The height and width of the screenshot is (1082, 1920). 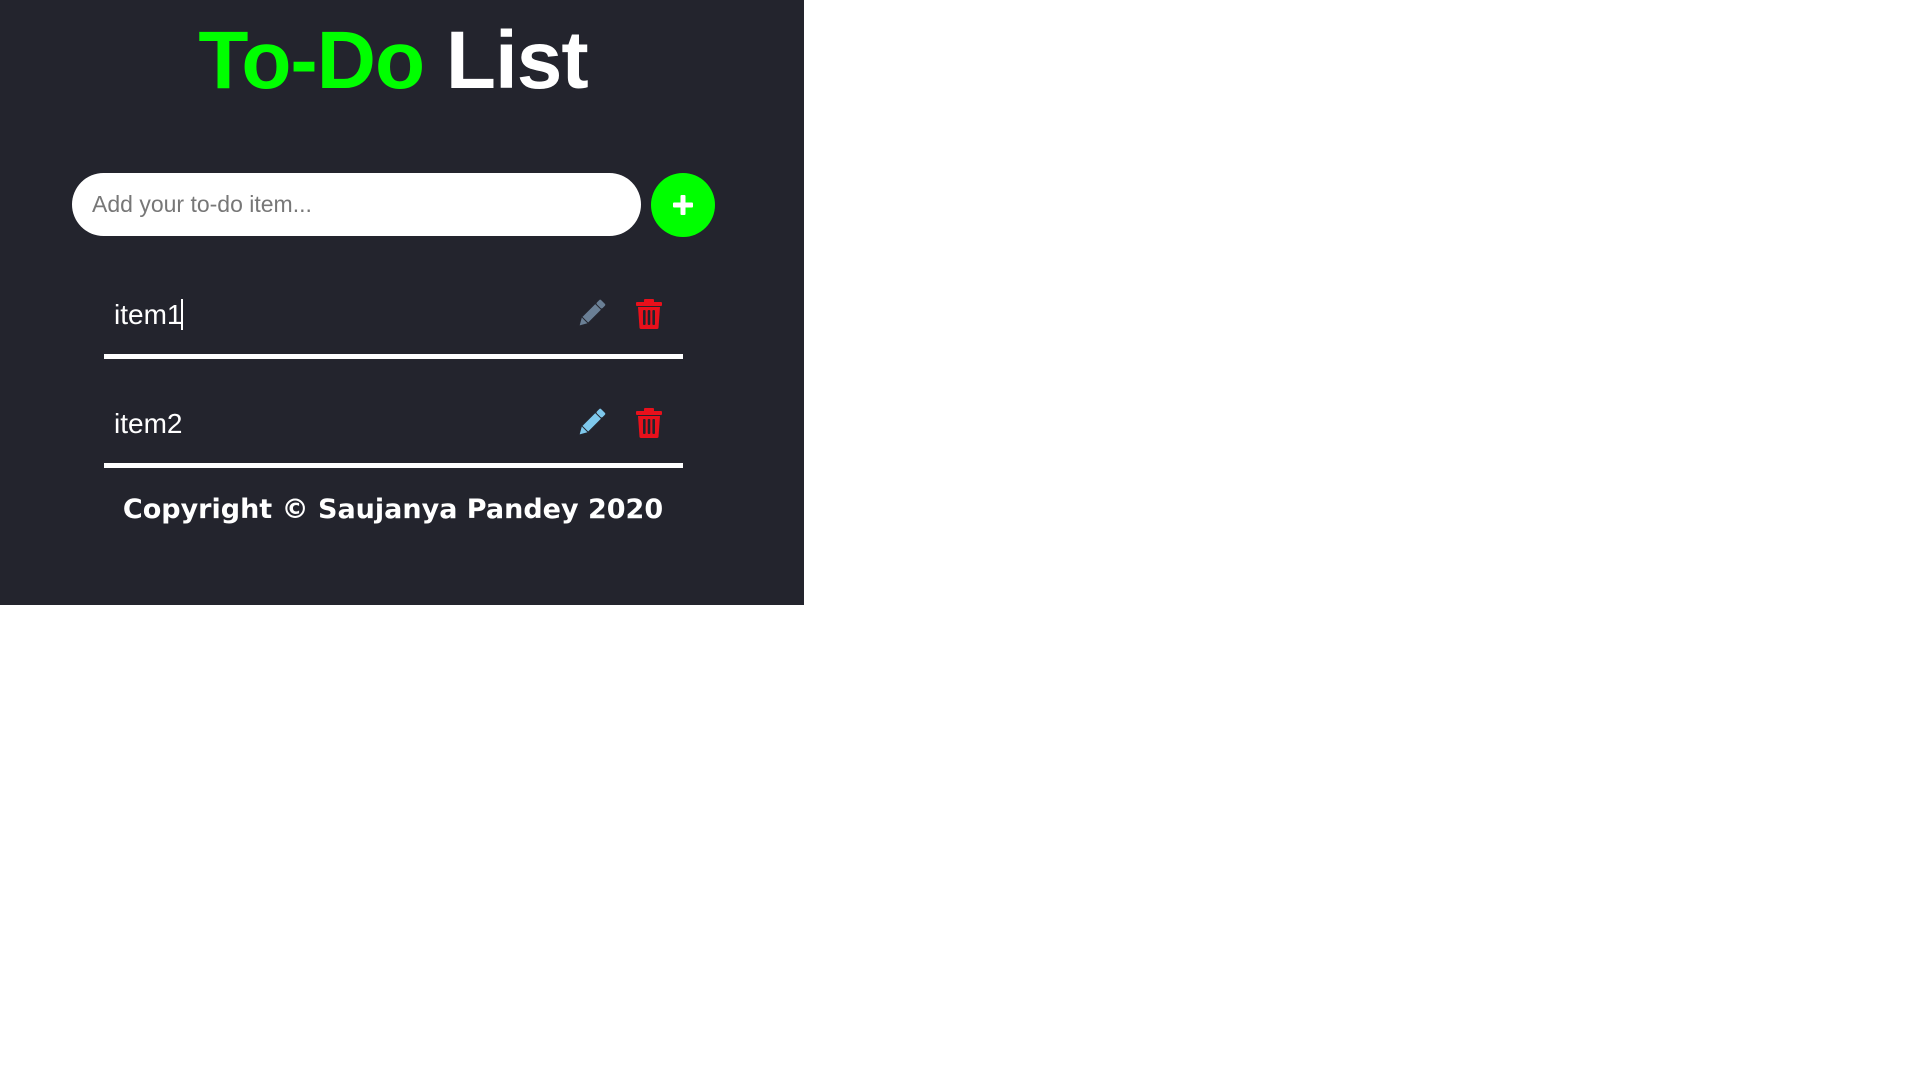 What do you see at coordinates (182, 314) in the screenshot?
I see `text-cursor` at bounding box center [182, 314].